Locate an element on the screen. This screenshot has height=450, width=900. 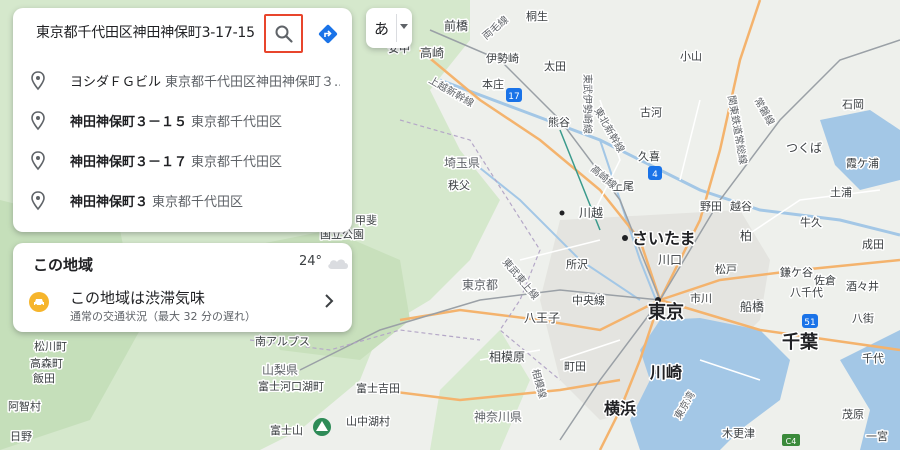
search-box: 東京都千代田区神田神保町3-17-15 is located at coordinates (182, 32).